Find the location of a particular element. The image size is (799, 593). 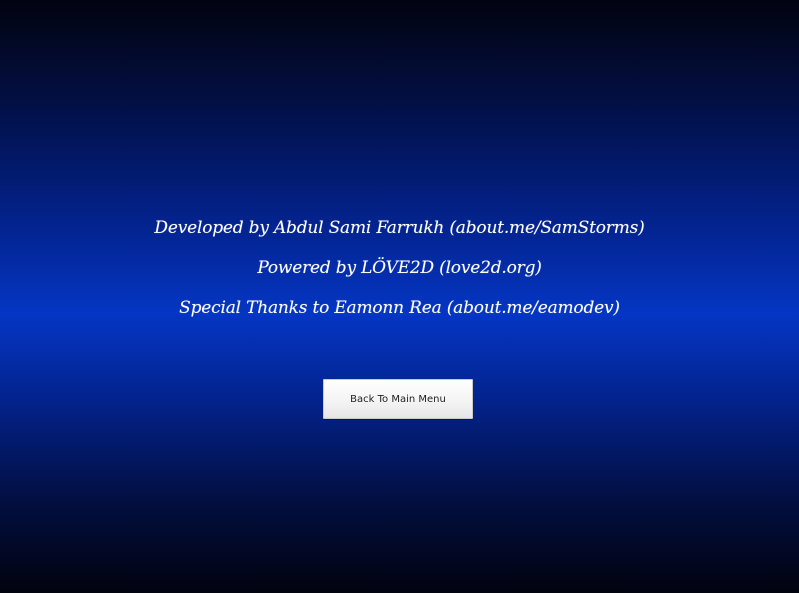

back-button-label: Back To Main Menu is located at coordinates (398, 399).